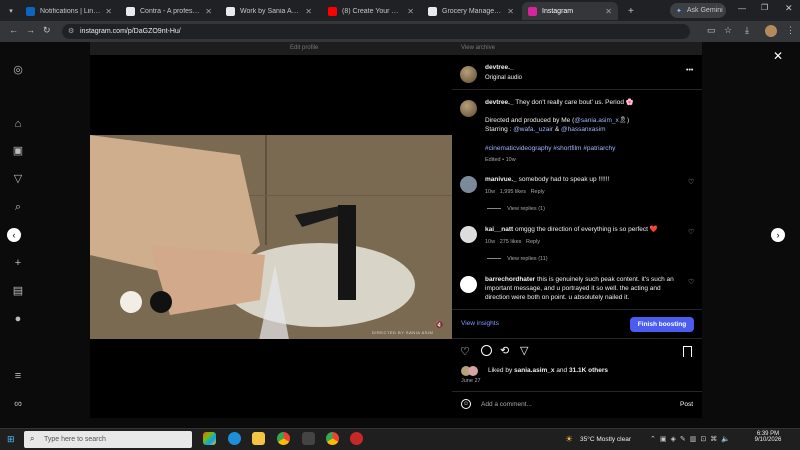 Image resolution: width=800 pixels, height=450 pixels. Describe the element at coordinates (742, 8) in the screenshot. I see `minimize-icon: —` at that location.